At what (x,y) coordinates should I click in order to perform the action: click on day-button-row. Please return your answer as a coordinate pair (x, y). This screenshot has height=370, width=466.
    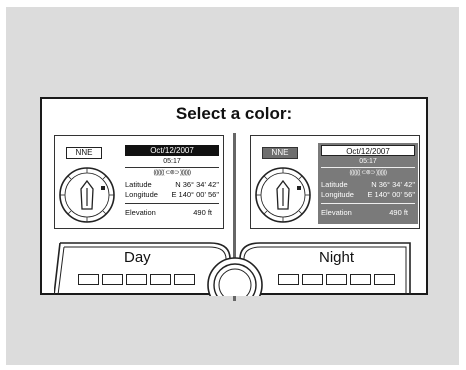
    Looking at the image, I should click on (136, 279).